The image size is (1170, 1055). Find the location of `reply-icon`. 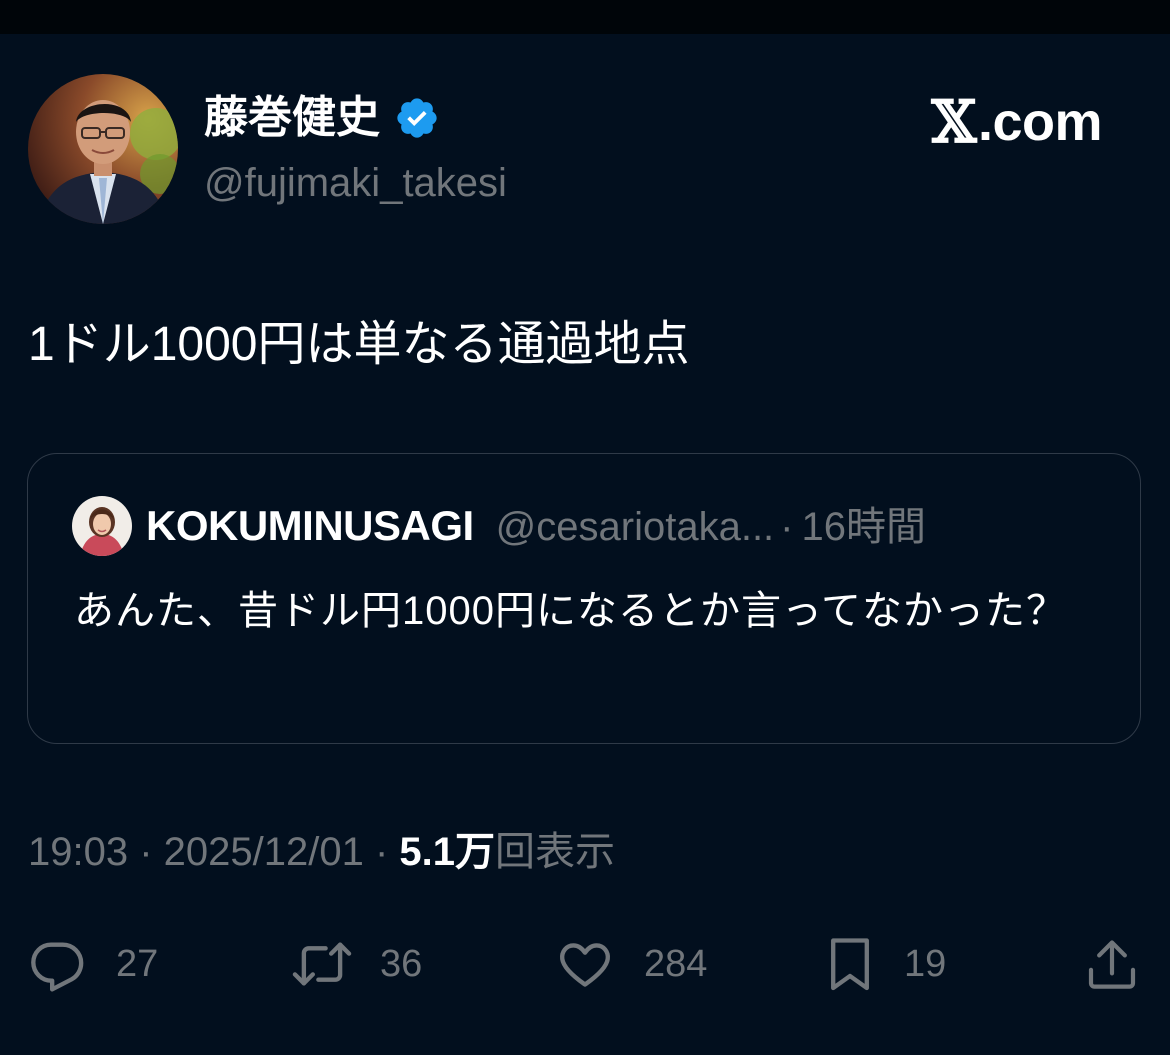

reply-icon is located at coordinates (57, 967).